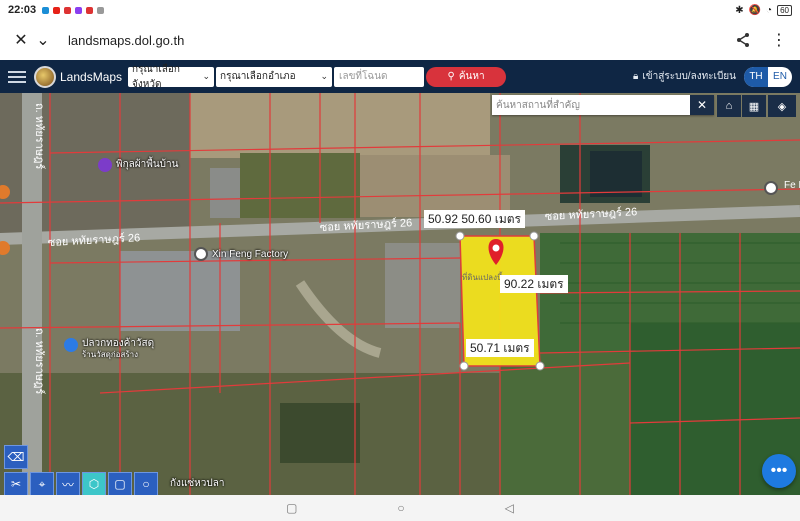 The image size is (800, 521). Describe the element at coordinates (22, 10) in the screenshot. I see `status-time: 22:03` at that location.